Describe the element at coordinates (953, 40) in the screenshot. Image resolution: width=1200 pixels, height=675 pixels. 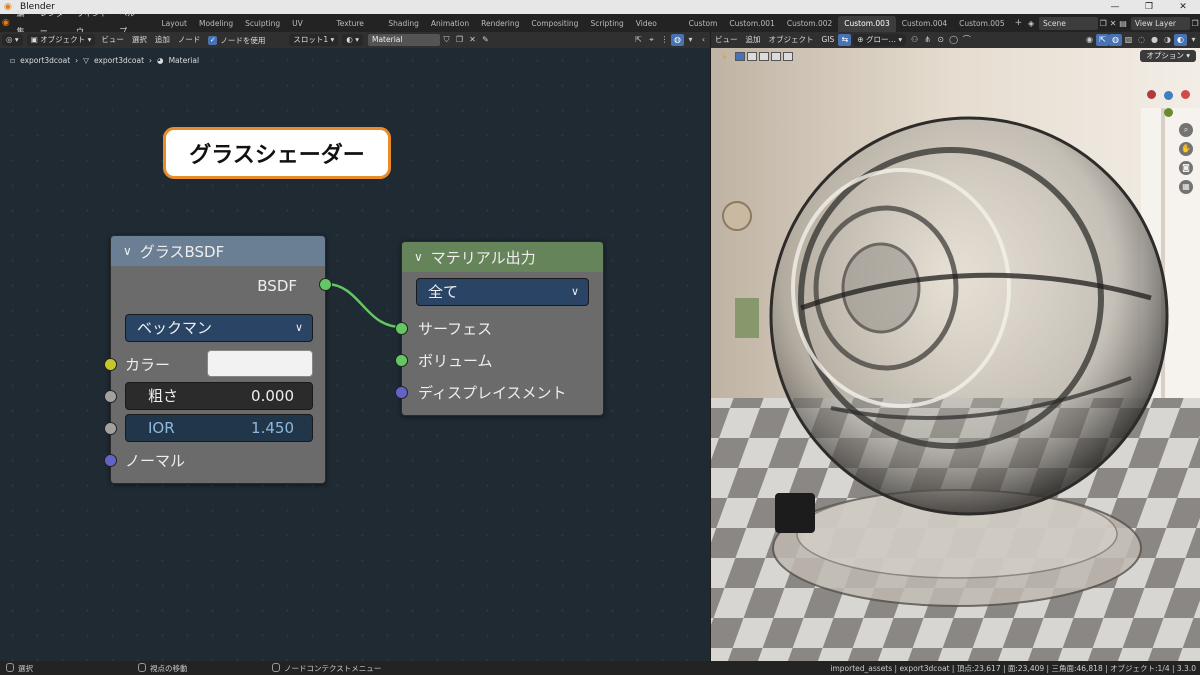
I see `proportional-edit-icon: ◯` at that location.